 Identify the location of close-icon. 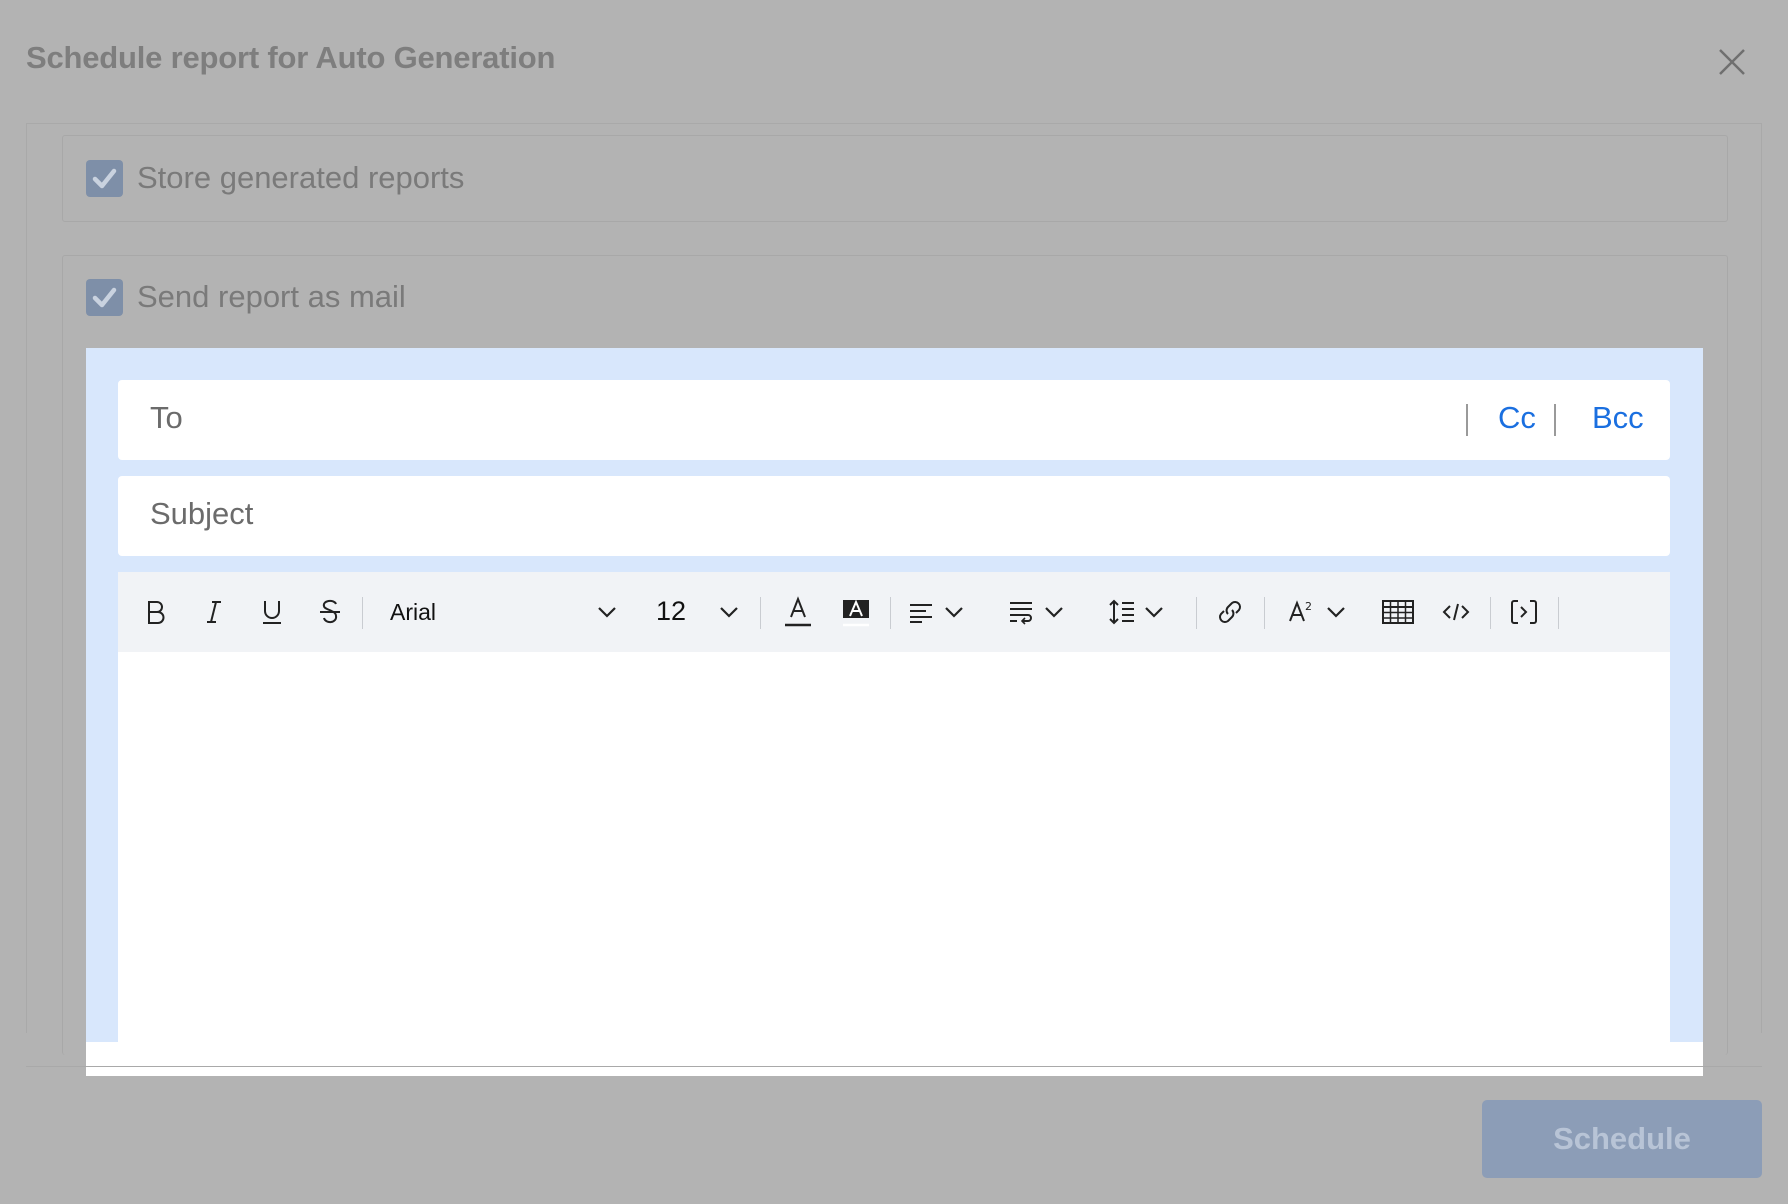
(1732, 62).